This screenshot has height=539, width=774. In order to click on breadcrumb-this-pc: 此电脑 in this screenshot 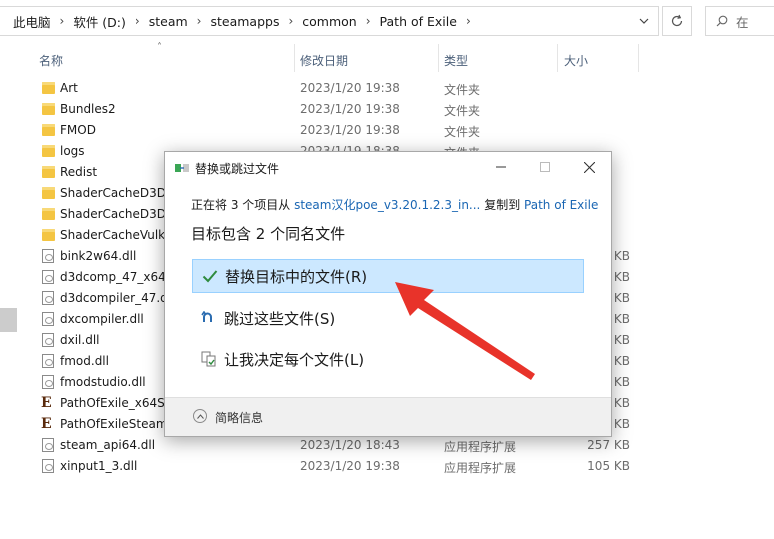, I will do `click(32, 21)`.